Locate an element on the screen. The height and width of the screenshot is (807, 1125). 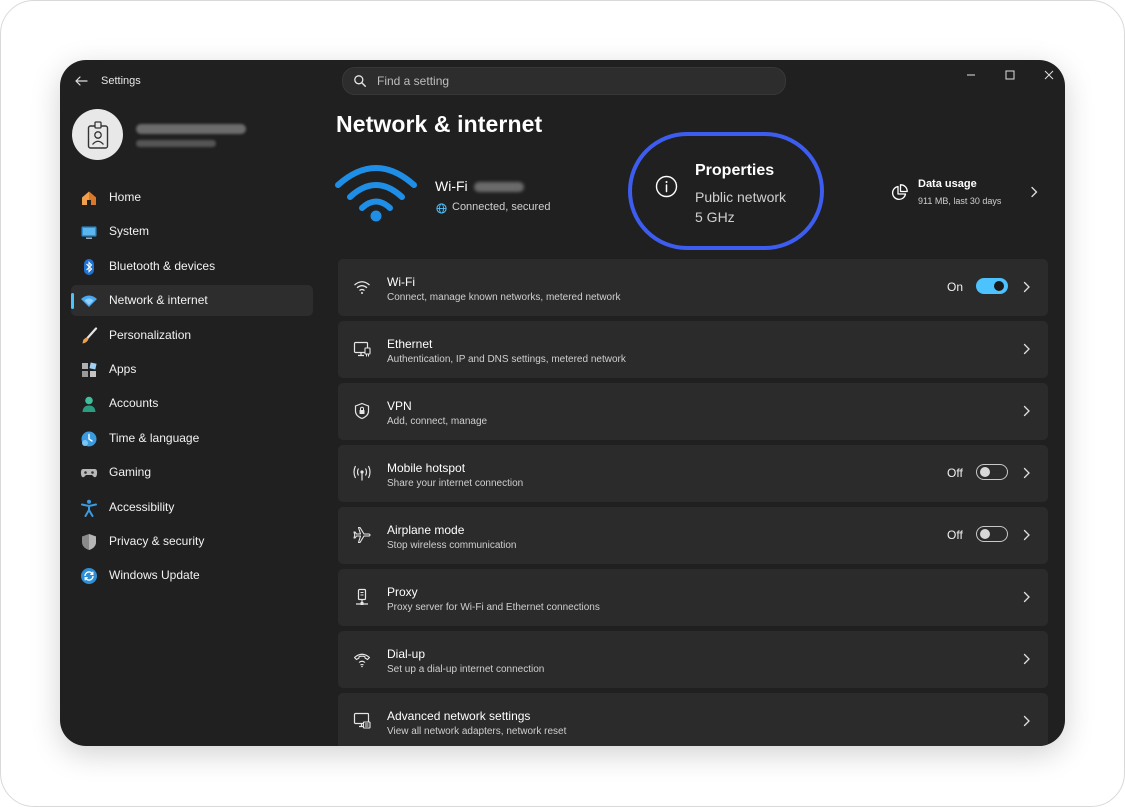
airplane-icon is located at coordinates (362, 535).